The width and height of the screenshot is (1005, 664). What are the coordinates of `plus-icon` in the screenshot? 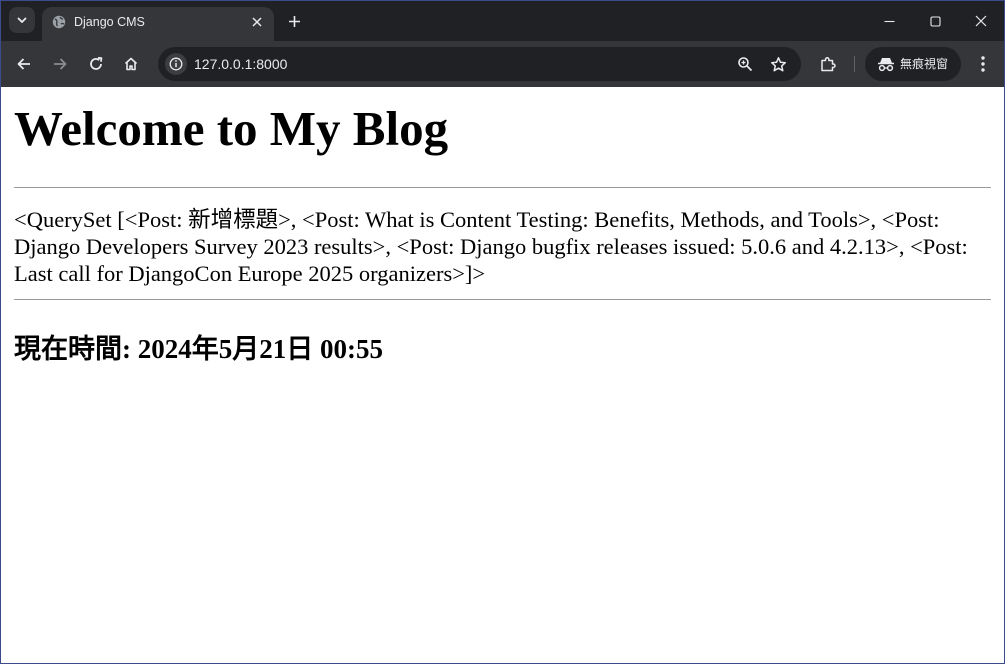 It's located at (294, 21).